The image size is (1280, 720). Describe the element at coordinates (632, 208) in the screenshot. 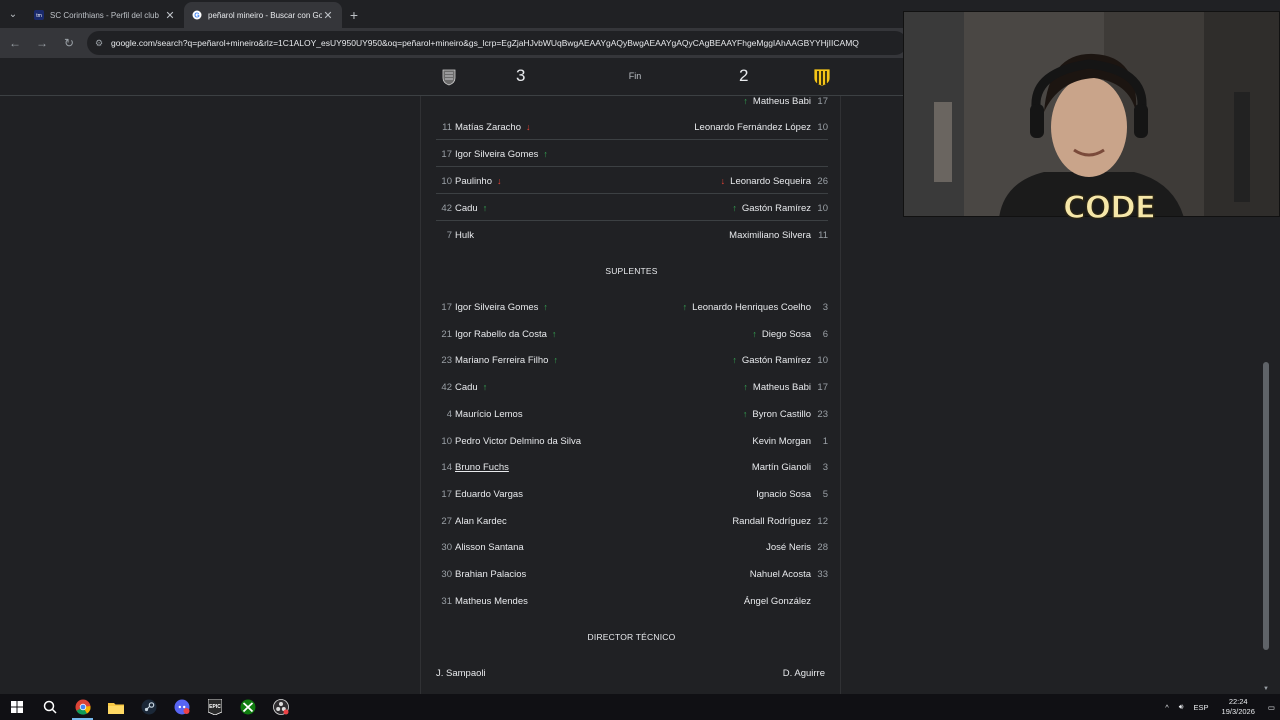

I see `player-row: 42 Cadu ↑ ↑ Gastón Ramírez 10` at that location.